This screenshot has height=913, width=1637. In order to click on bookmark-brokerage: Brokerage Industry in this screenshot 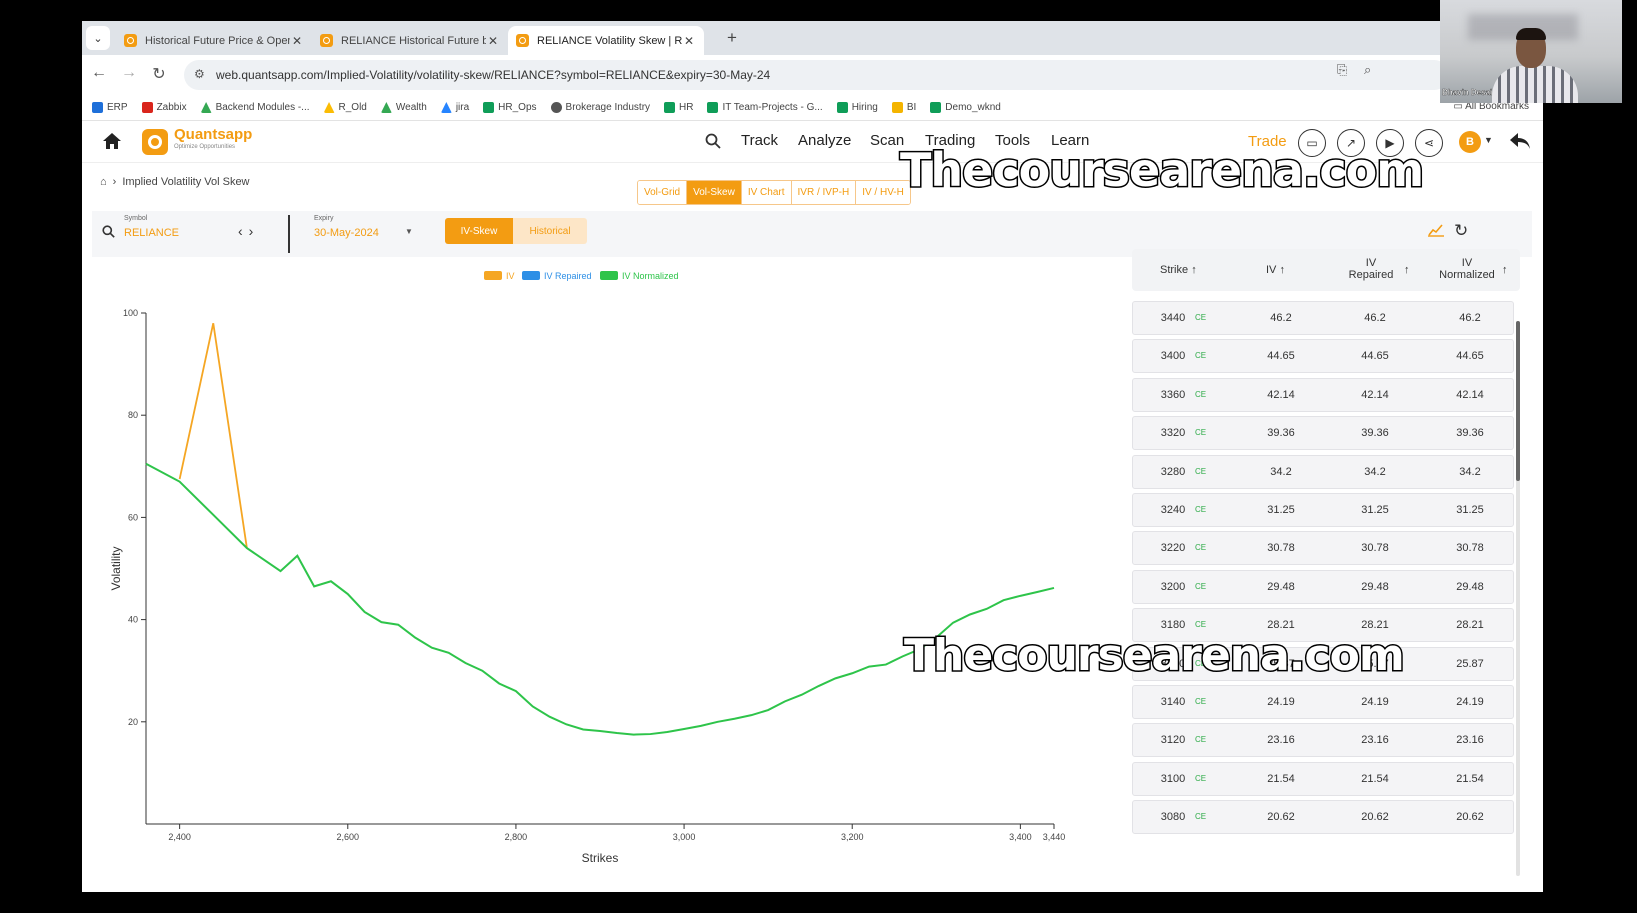, I will do `click(600, 107)`.